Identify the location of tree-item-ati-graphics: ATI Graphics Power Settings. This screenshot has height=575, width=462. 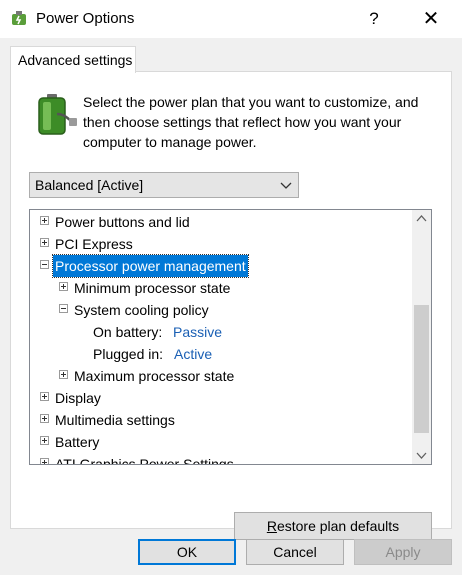
(220, 458).